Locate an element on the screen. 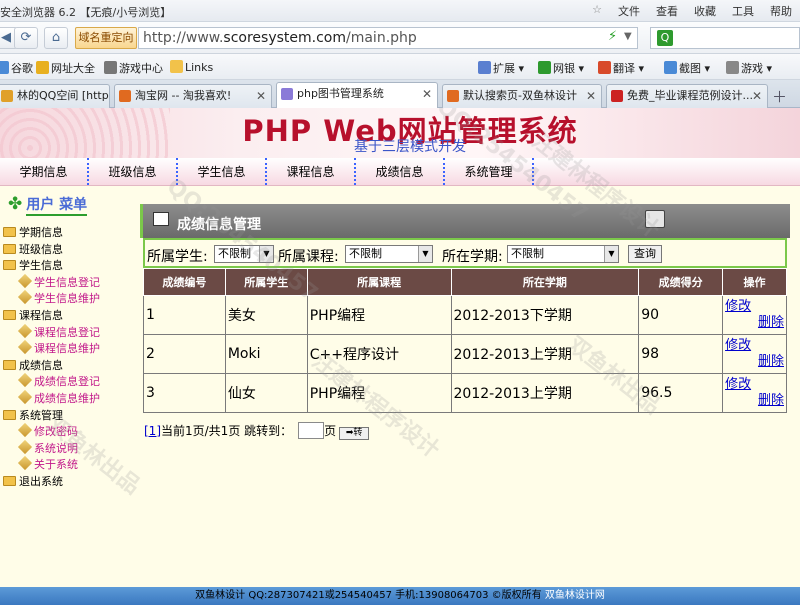 The image size is (800, 605). col-id: 成绩编号 is located at coordinates (184, 282).